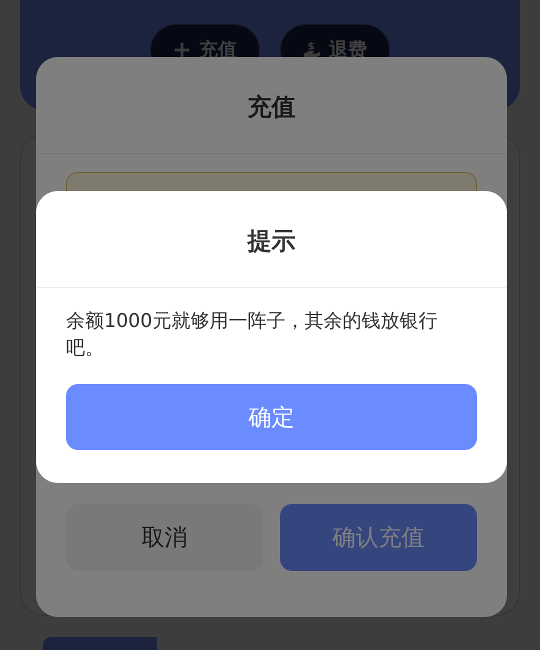 The width and height of the screenshot is (540, 650). Describe the element at coordinates (252, 335) in the screenshot. I see `alert-message: 余额1000元就够用一阵子，其余的钱放银行吧。` at that location.